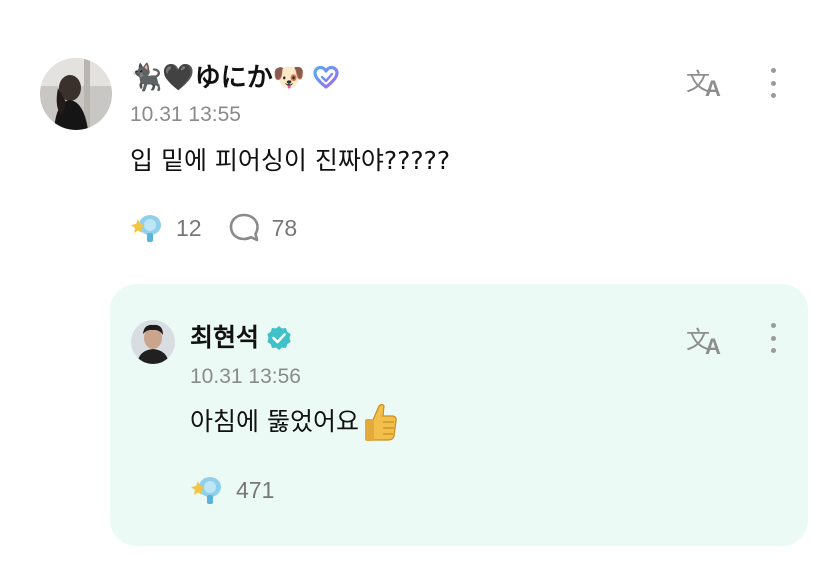 Image resolution: width=828 pixels, height=571 pixels. What do you see at coordinates (274, 421) in the screenshot?
I see `reply-text: 아침에 뚫었어요` at bounding box center [274, 421].